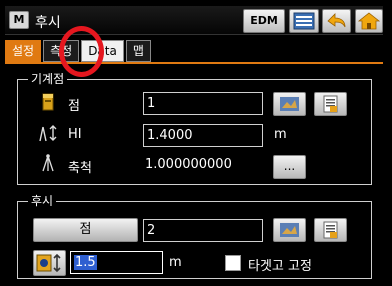 The width and height of the screenshot is (392, 286). Describe the element at coordinates (48, 133) in the screenshot. I see `instrument-height-icon` at that location.